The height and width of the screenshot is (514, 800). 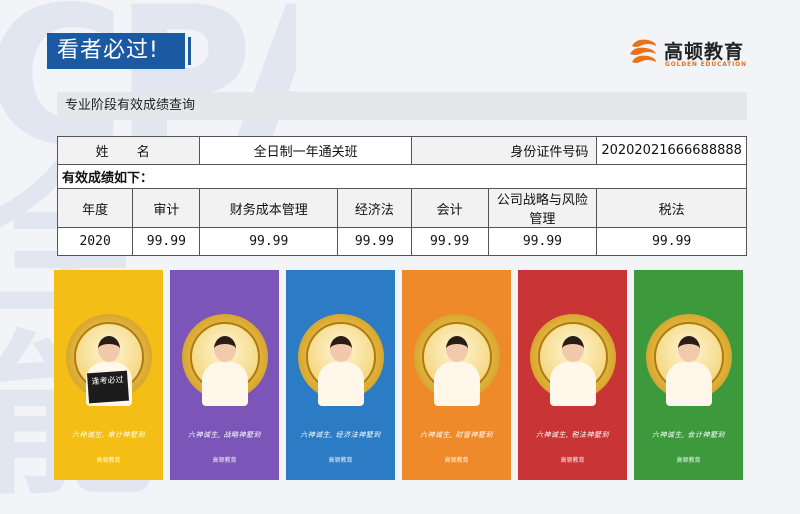 What do you see at coordinates (166, 208) in the screenshot?
I see `header-audit: 审计` at bounding box center [166, 208].